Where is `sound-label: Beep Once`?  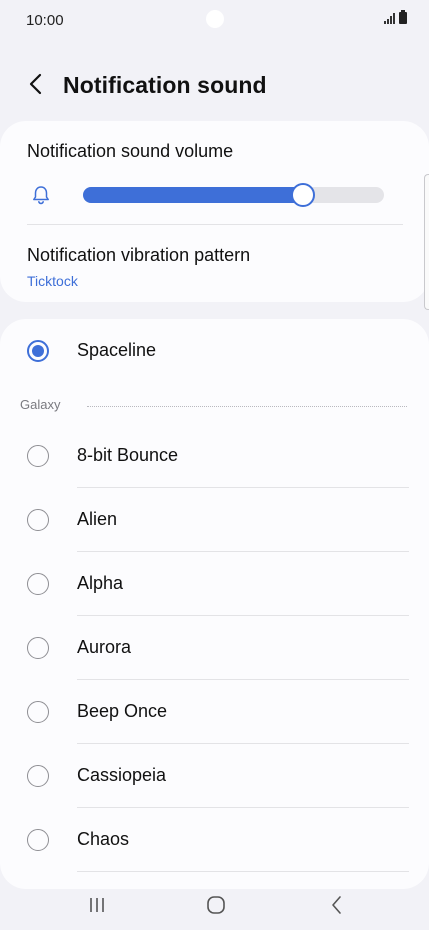 sound-label: Beep Once is located at coordinates (122, 711).